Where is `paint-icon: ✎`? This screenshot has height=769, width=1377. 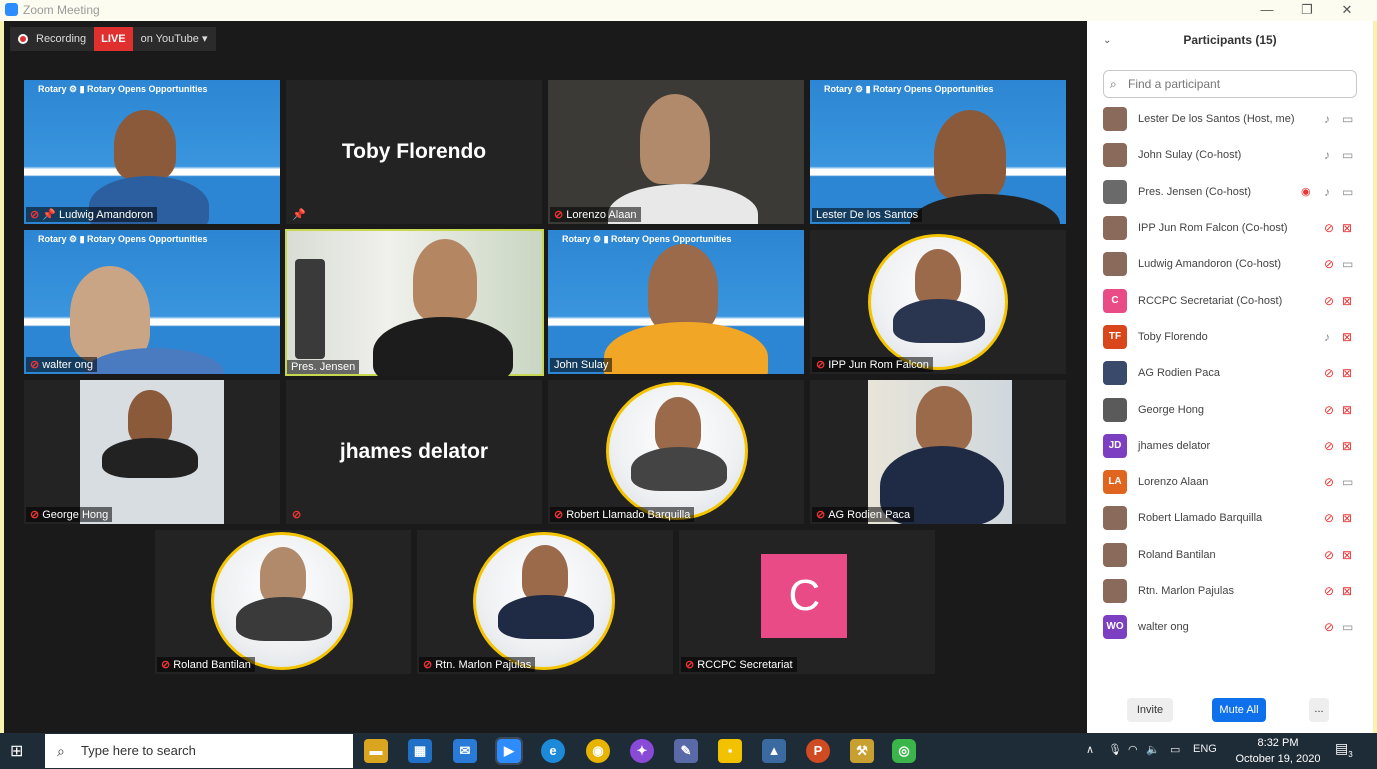 paint-icon: ✎ is located at coordinates (686, 751).